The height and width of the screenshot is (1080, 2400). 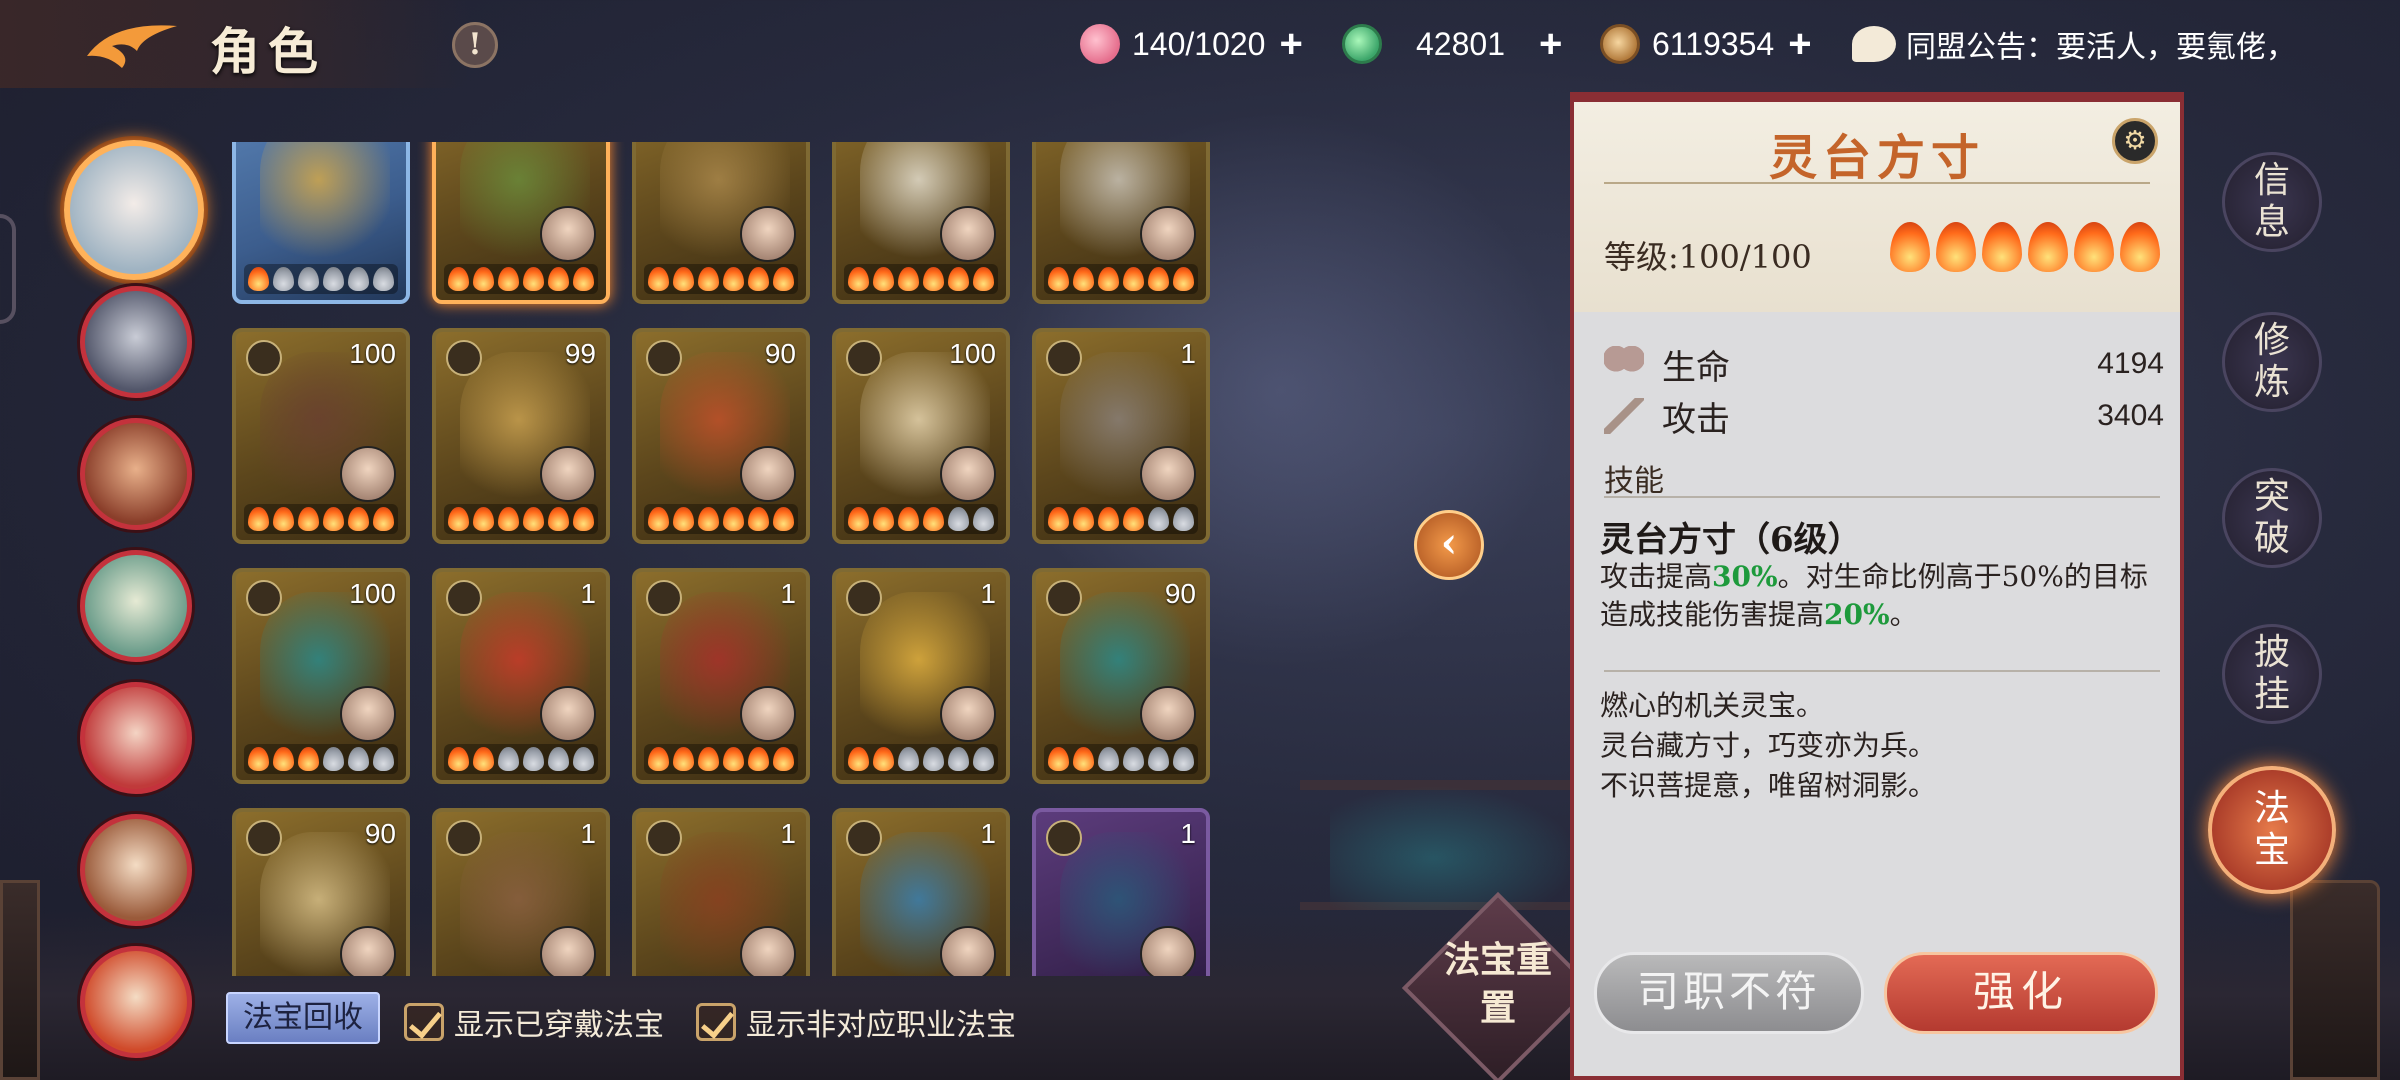 I want to click on back-flame-icon, so click(x=132, y=45).